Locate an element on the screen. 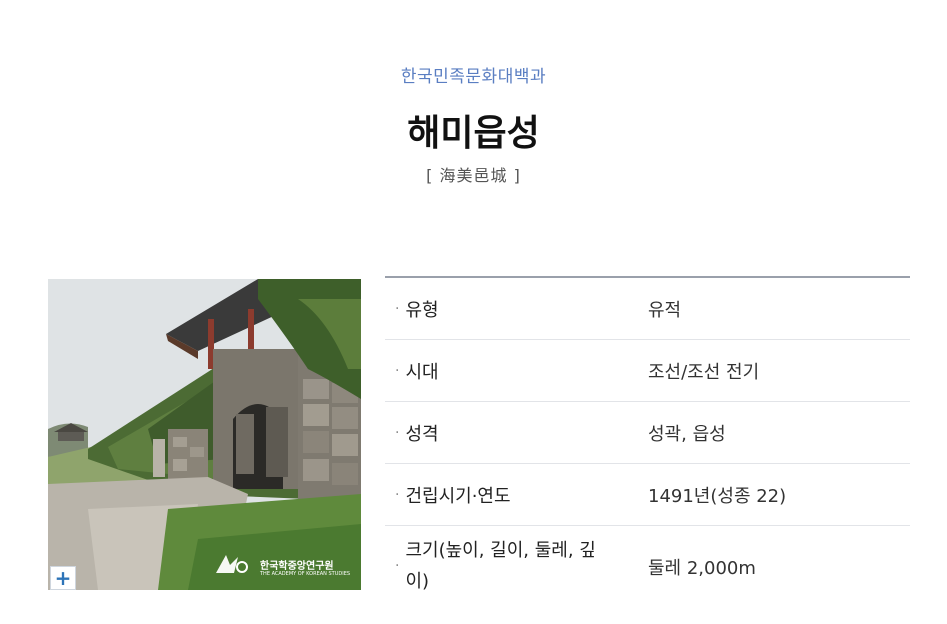 The image size is (947, 624). info-label: 크기(높이, 길이, 둘레, 깊이) is located at coordinates (500, 566).